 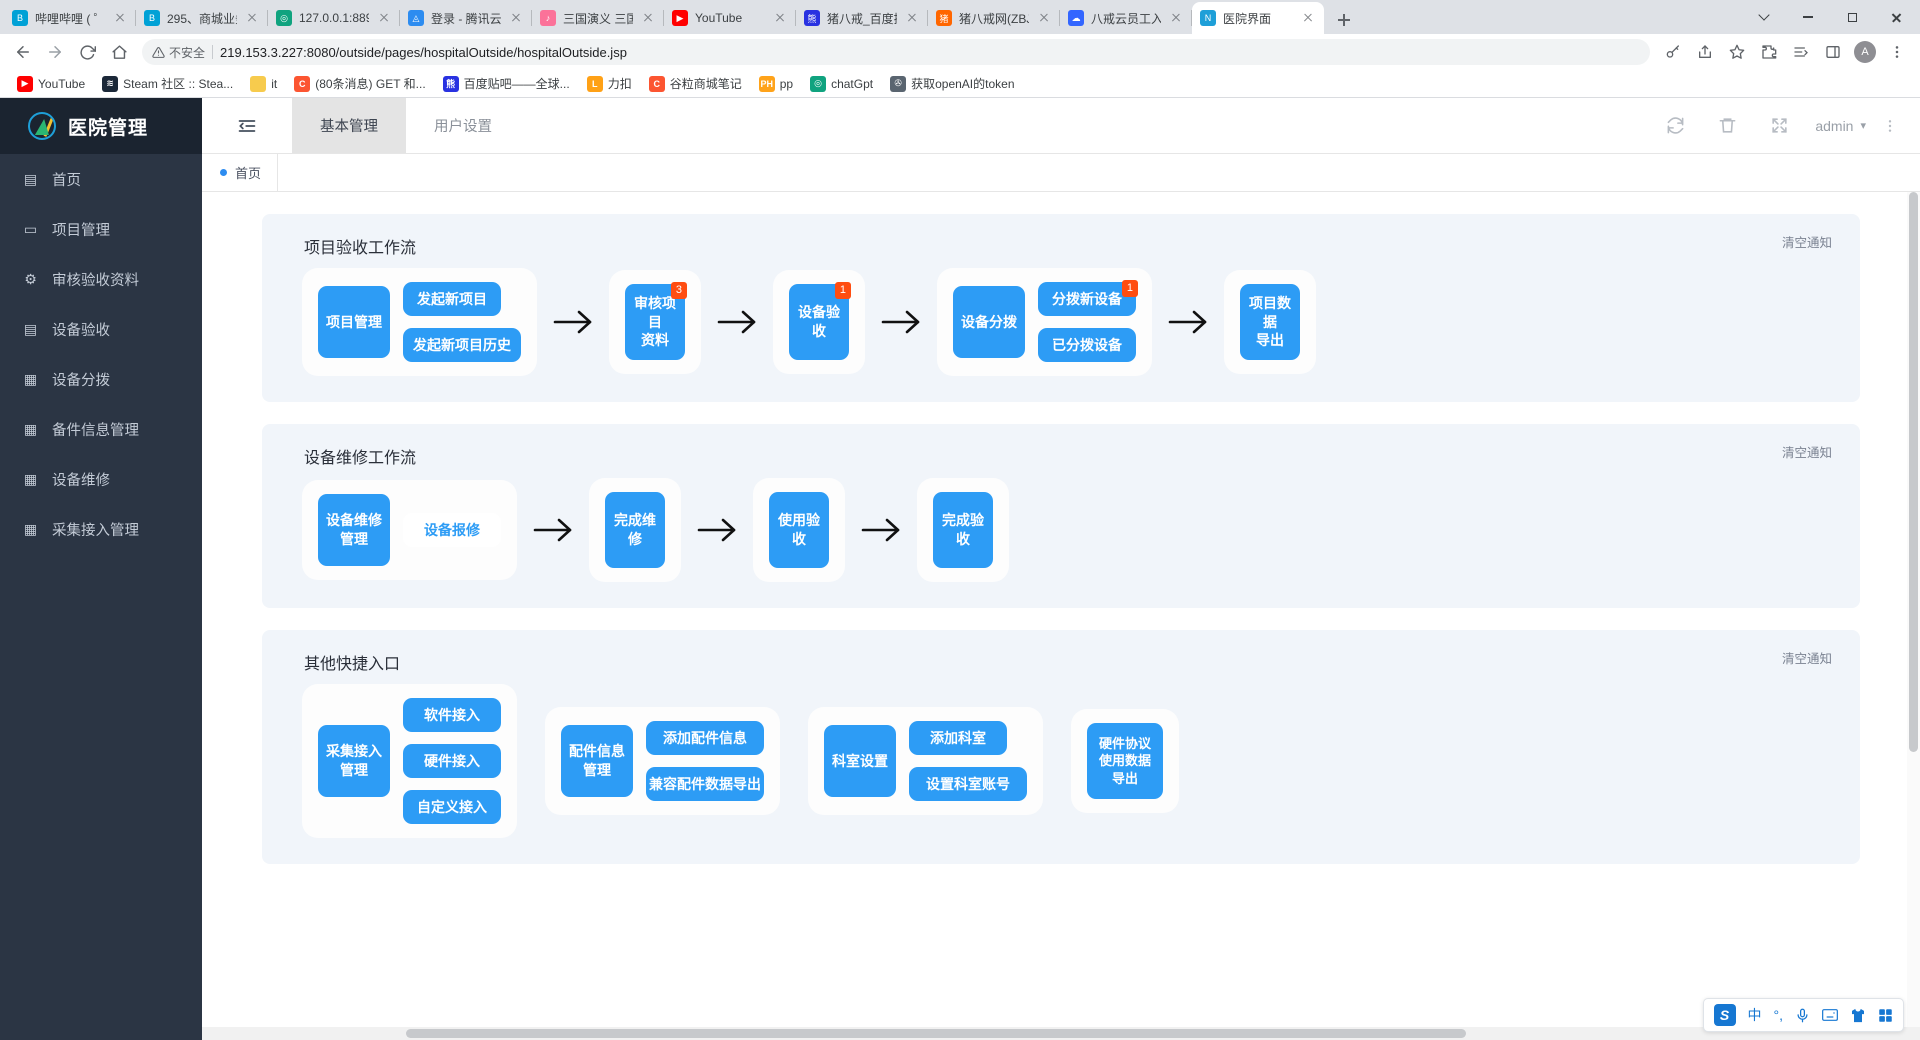 I want to click on new-tab-button, so click(x=1344, y=20).